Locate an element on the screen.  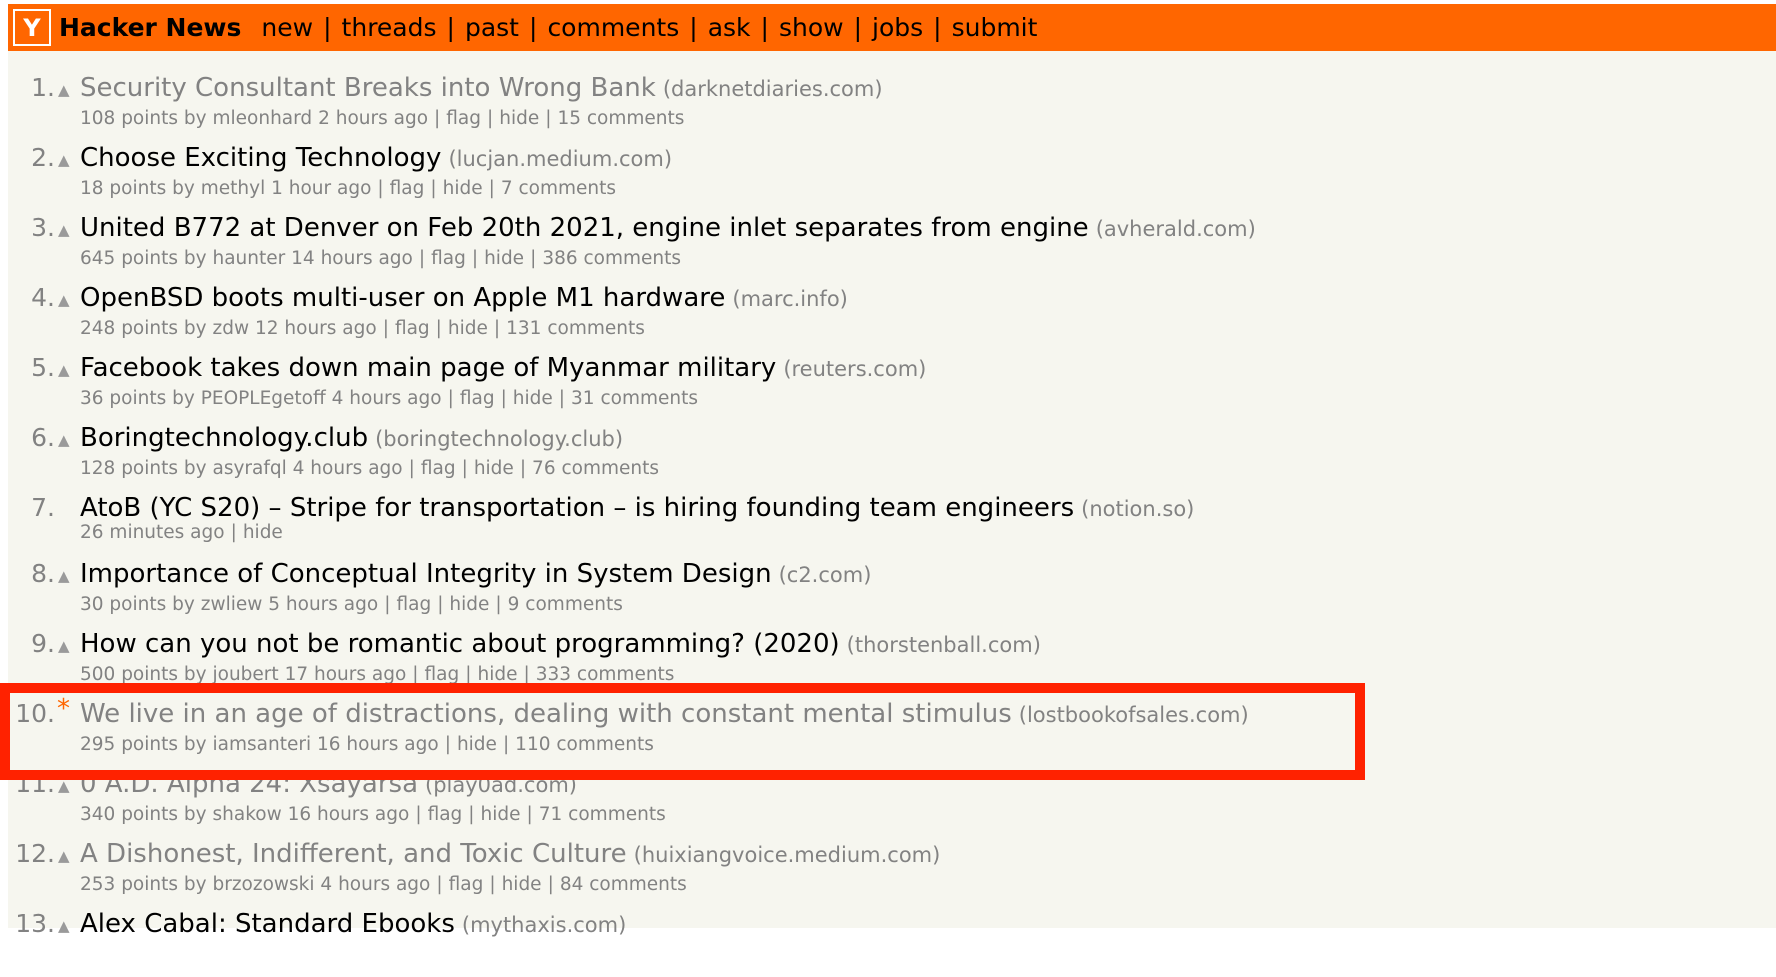
story-age-link: 1 hour ago is located at coordinates (321, 188).